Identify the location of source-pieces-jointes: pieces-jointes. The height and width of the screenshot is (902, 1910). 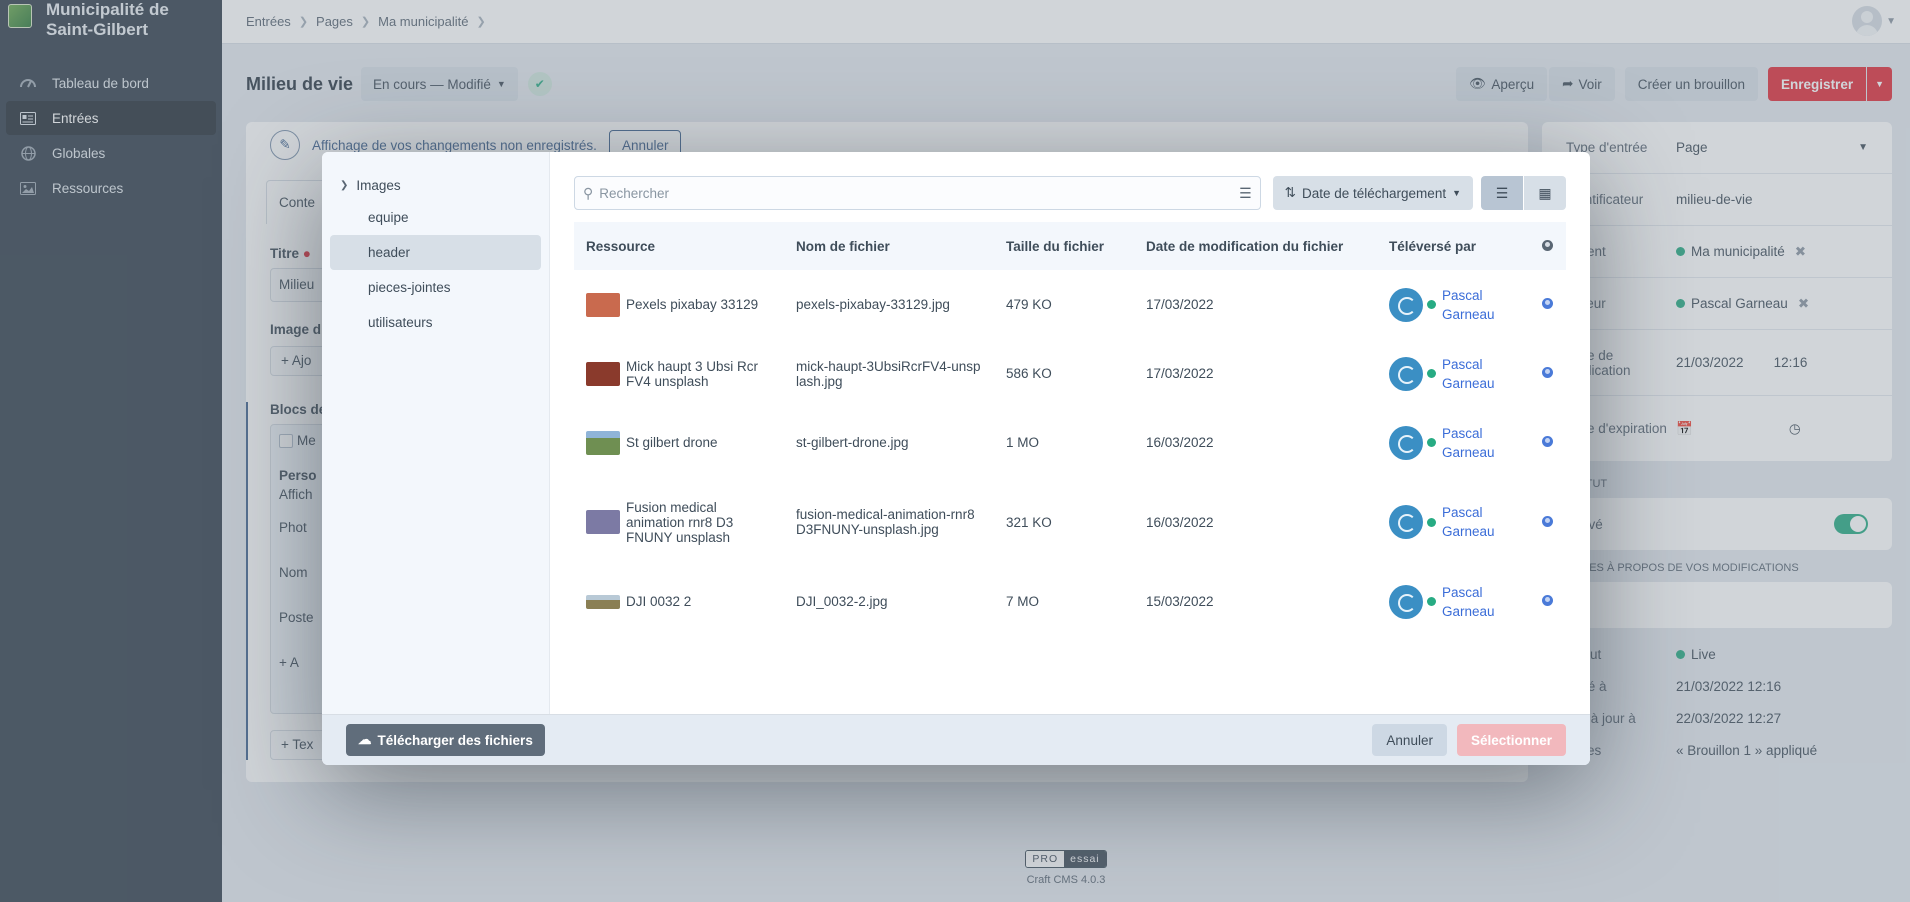
(435, 287).